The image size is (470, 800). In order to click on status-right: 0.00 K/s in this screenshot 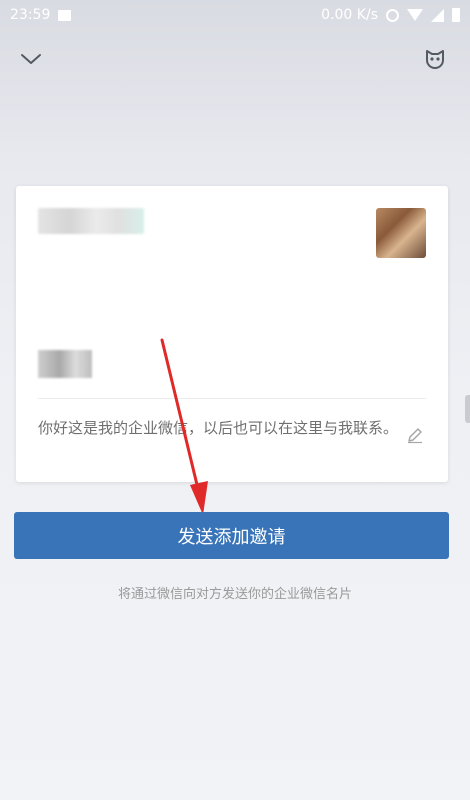, I will do `click(390, 15)`.